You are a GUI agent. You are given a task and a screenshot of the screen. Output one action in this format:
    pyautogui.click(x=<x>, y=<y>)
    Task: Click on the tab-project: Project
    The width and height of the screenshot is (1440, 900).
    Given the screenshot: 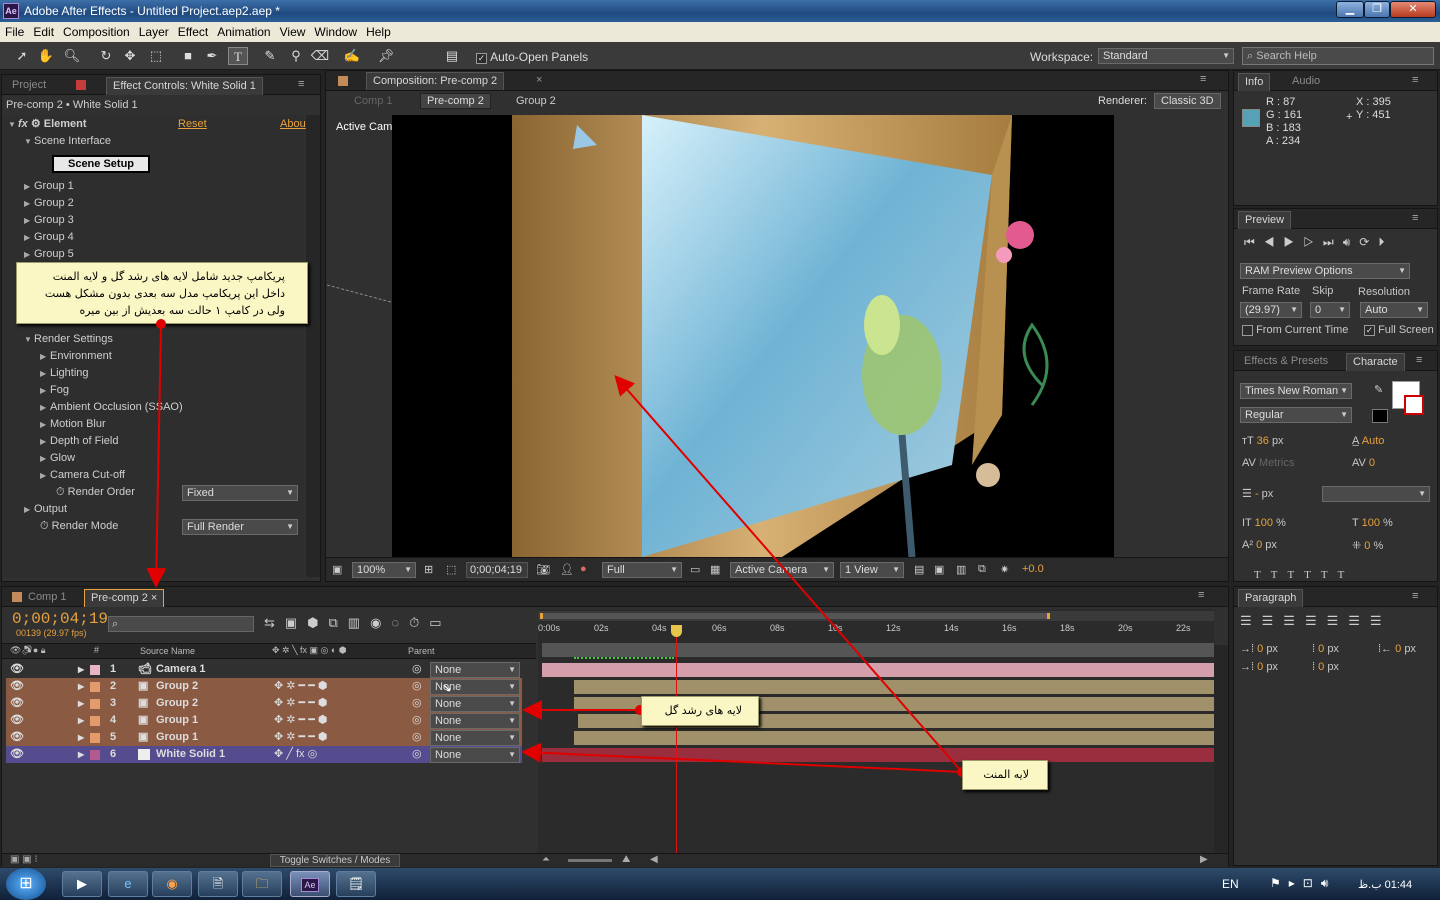 What is the action you would take?
    pyautogui.click(x=29, y=86)
    